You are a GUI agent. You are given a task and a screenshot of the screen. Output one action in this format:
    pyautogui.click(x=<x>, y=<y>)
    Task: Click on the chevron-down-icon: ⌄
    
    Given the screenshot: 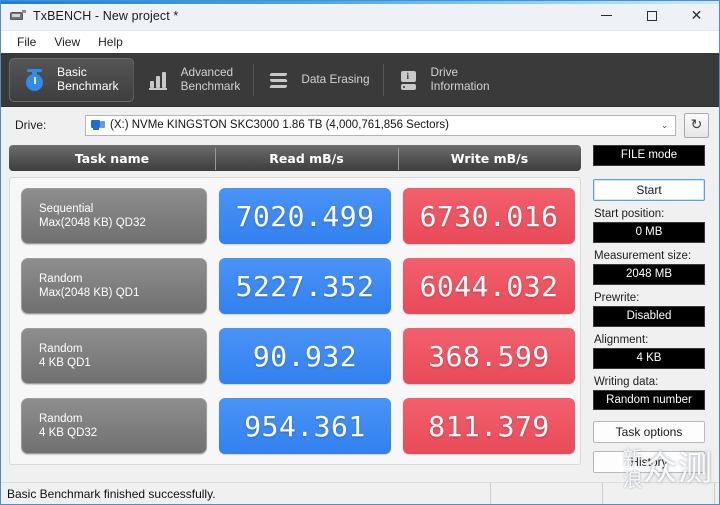 What is the action you would take?
    pyautogui.click(x=664, y=125)
    